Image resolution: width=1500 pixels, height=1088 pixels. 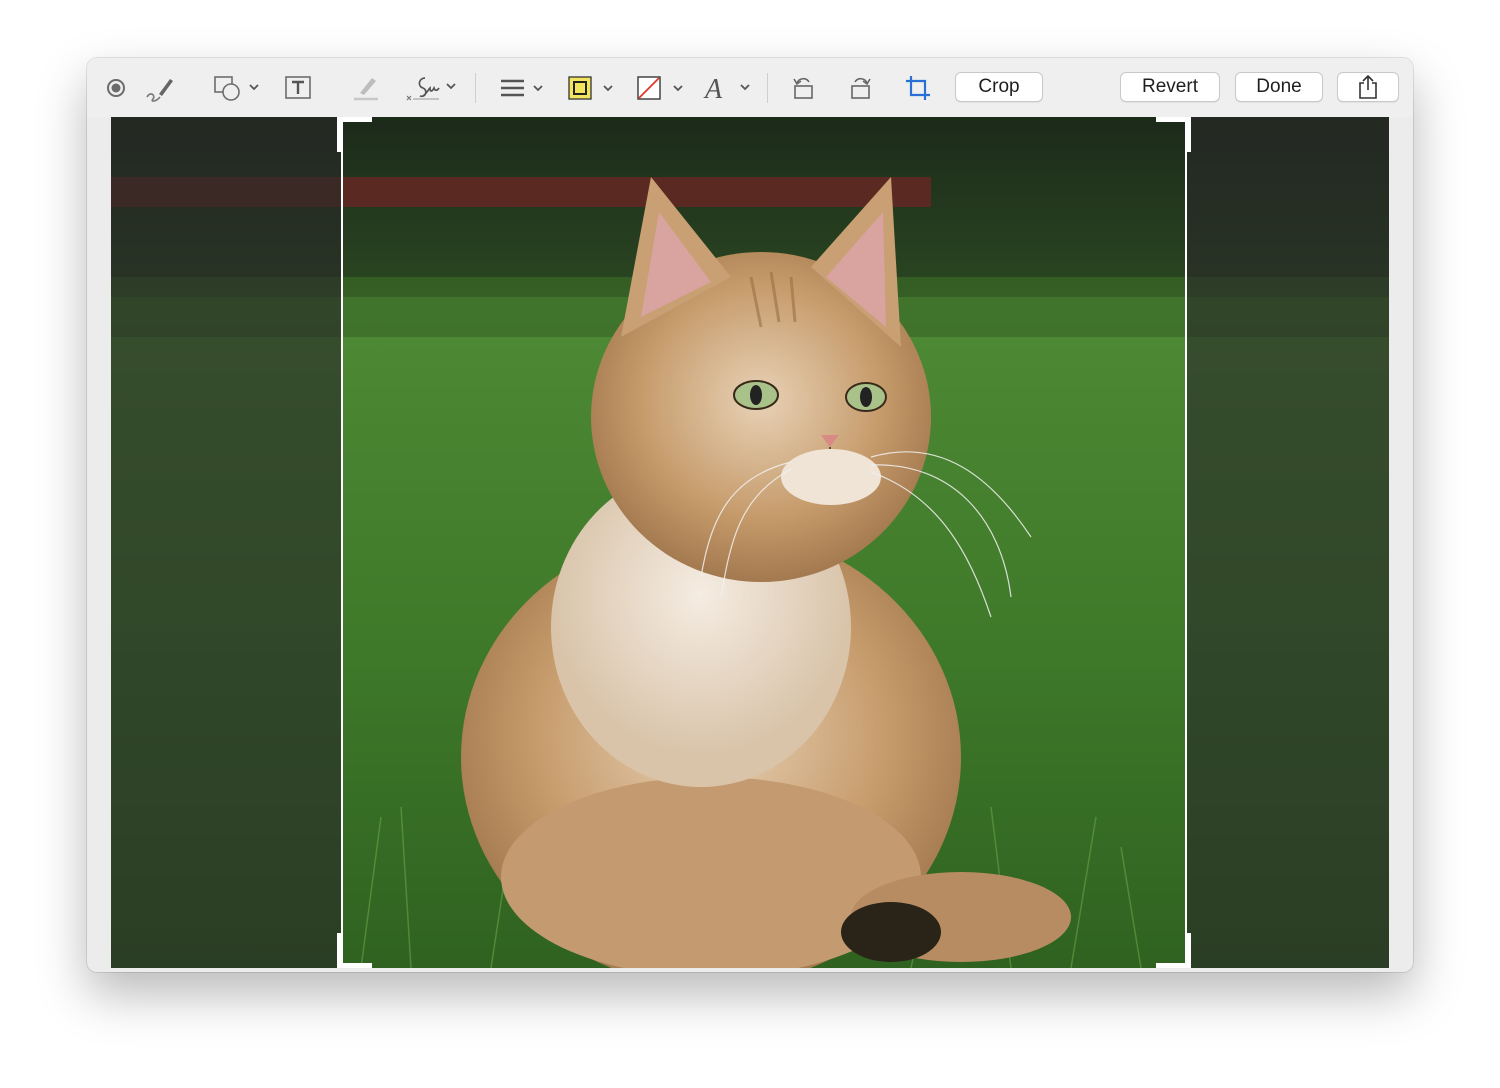 What do you see at coordinates (116, 88) in the screenshot?
I see `markup-dot-icon` at bounding box center [116, 88].